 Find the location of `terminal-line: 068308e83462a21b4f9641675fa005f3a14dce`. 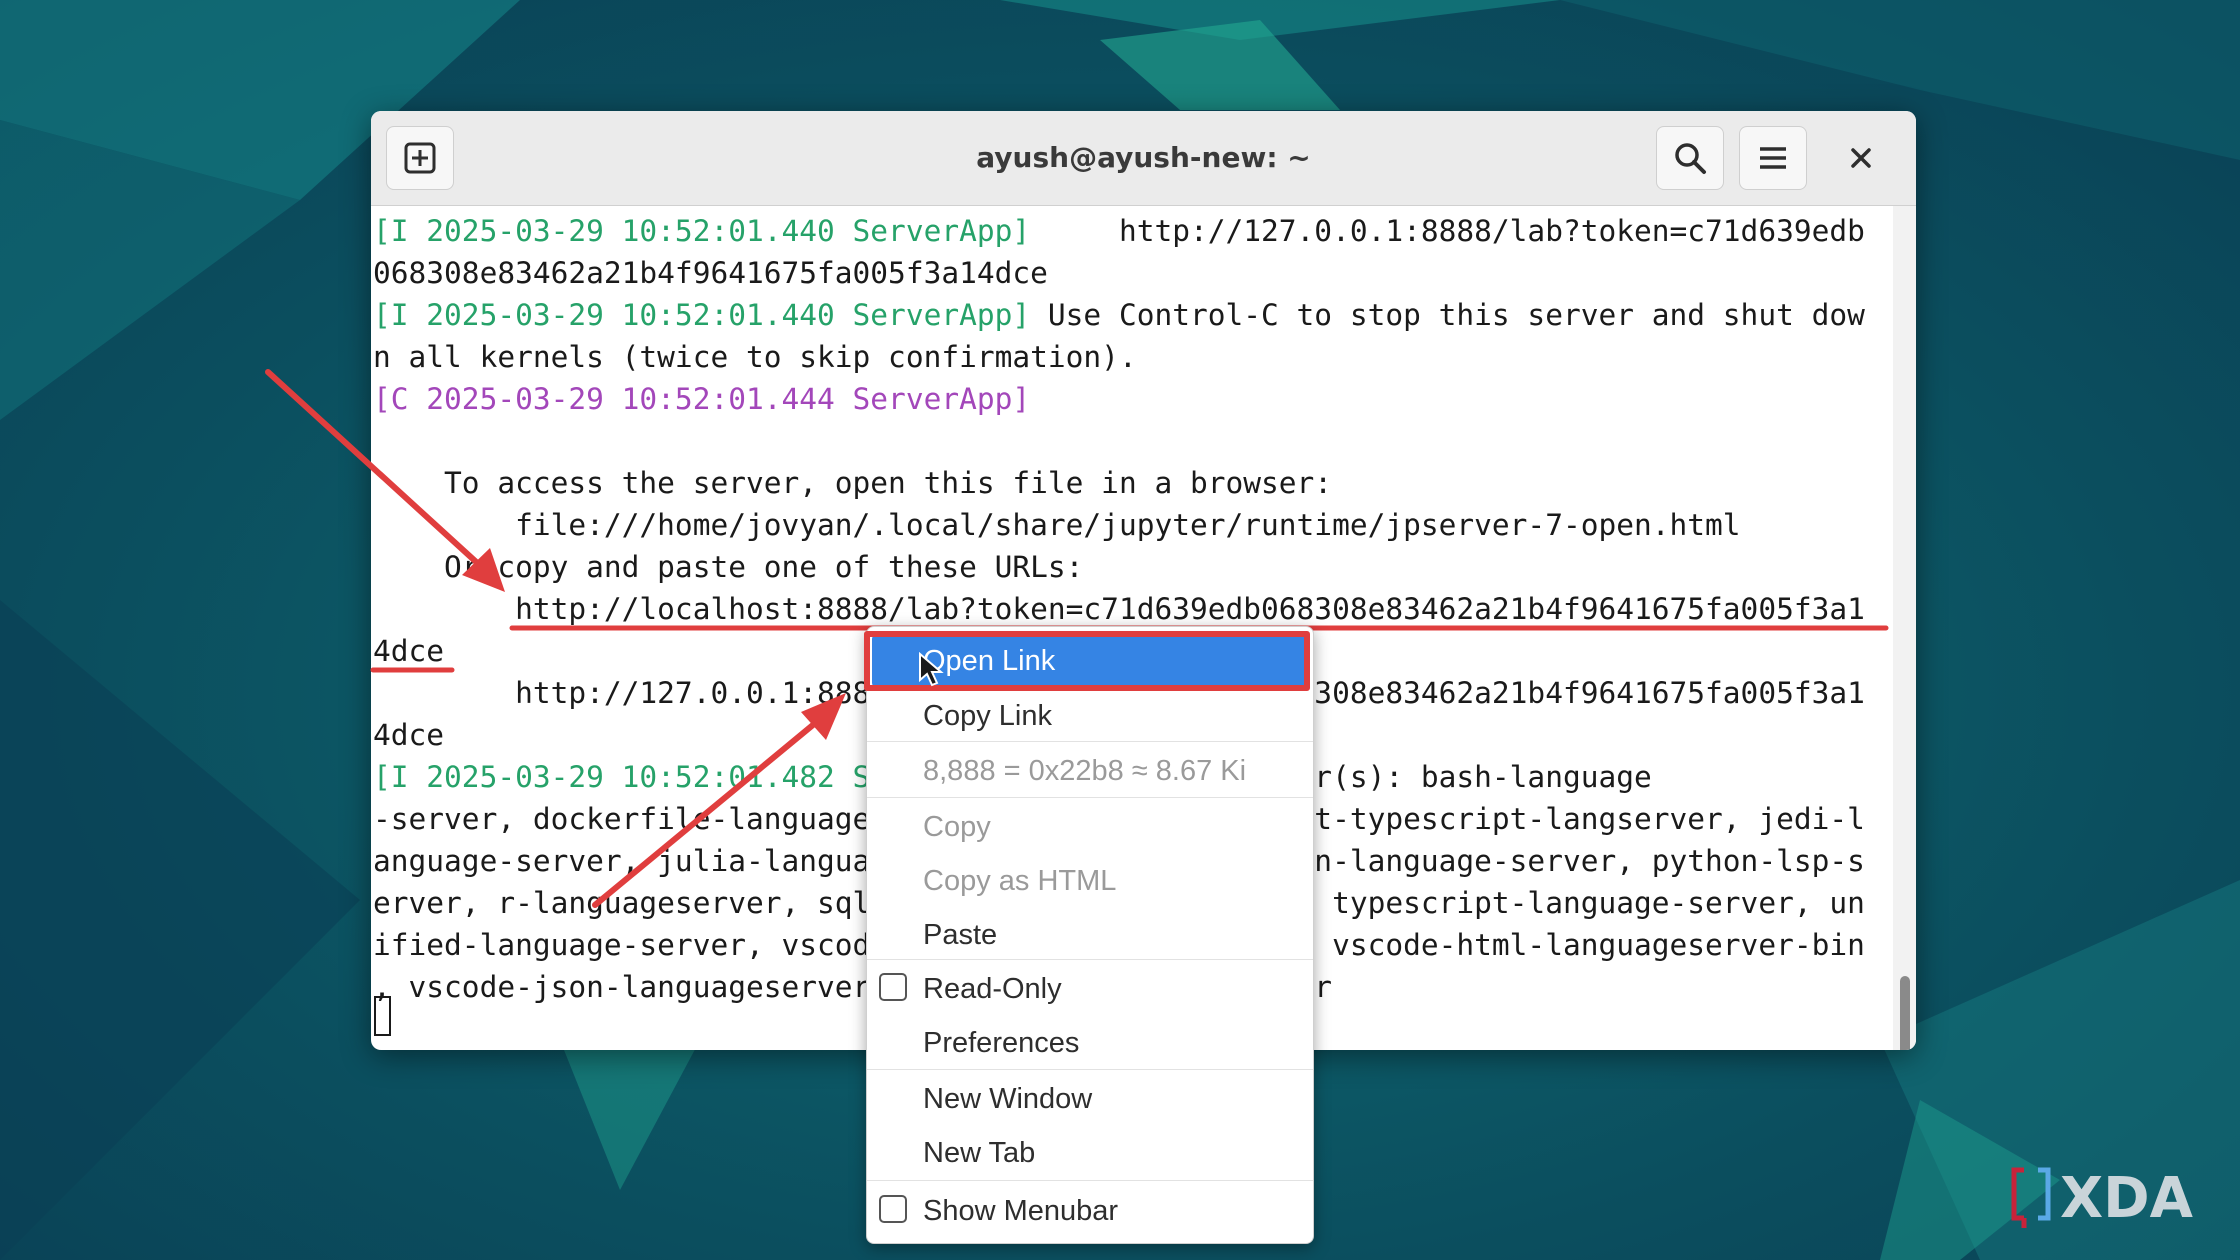

terminal-line: 068308e83462a21b4f9641675fa005f3a14dce is located at coordinates (710, 273).